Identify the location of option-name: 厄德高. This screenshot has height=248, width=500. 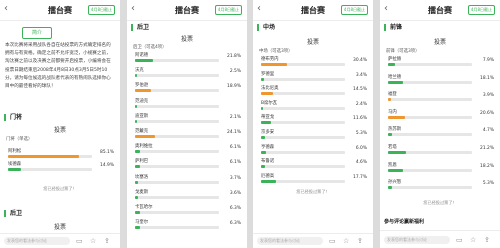
(267, 176).